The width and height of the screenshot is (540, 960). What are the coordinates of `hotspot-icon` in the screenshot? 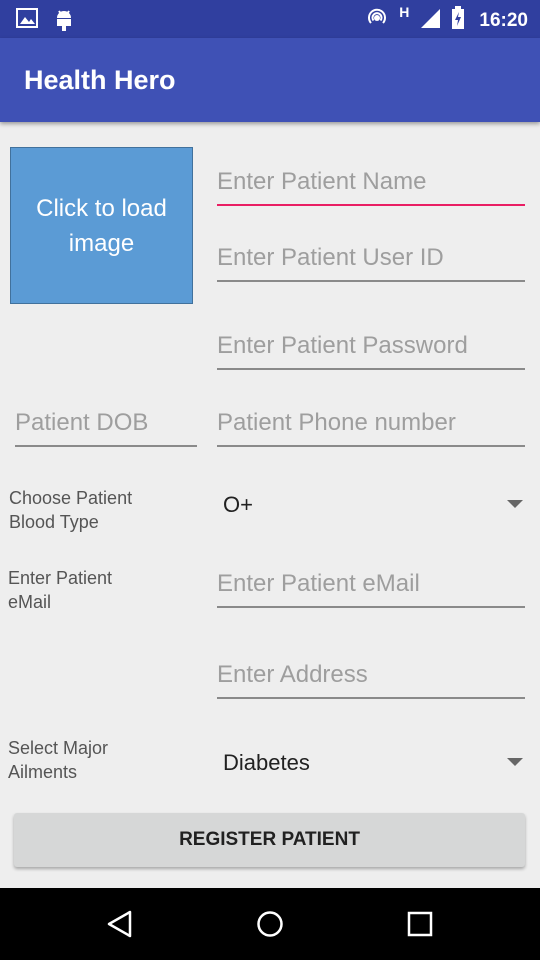 It's located at (377, 20).